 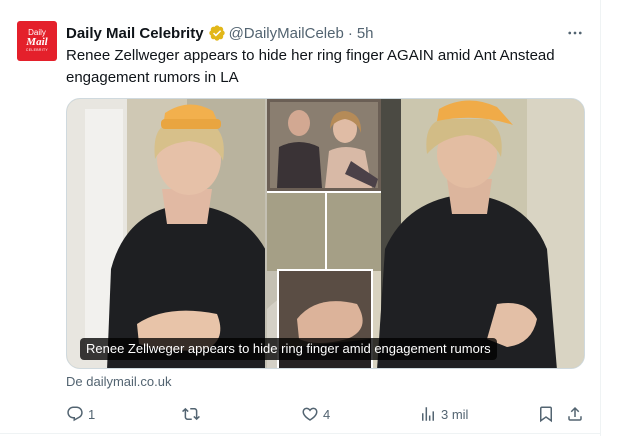 I want to click on retweet-button, so click(x=193, y=414).